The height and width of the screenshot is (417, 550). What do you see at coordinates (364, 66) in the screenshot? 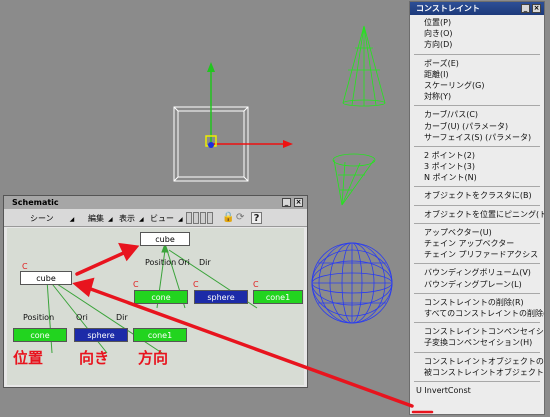
I see `cone-wireframe-top` at bounding box center [364, 66].